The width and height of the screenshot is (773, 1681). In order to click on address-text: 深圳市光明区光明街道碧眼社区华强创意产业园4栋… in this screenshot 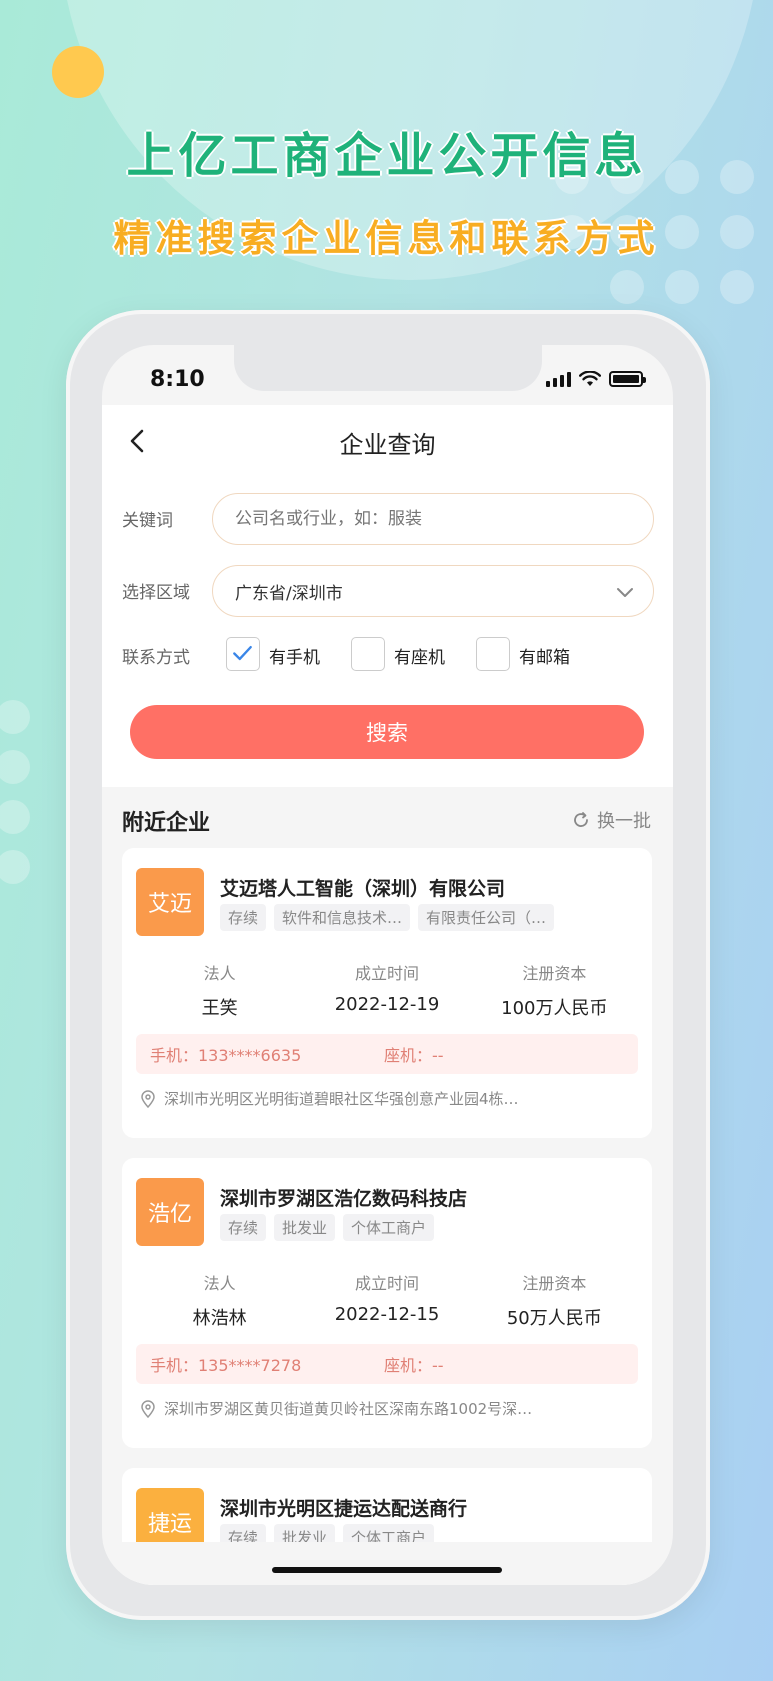, I will do `click(341, 1099)`.